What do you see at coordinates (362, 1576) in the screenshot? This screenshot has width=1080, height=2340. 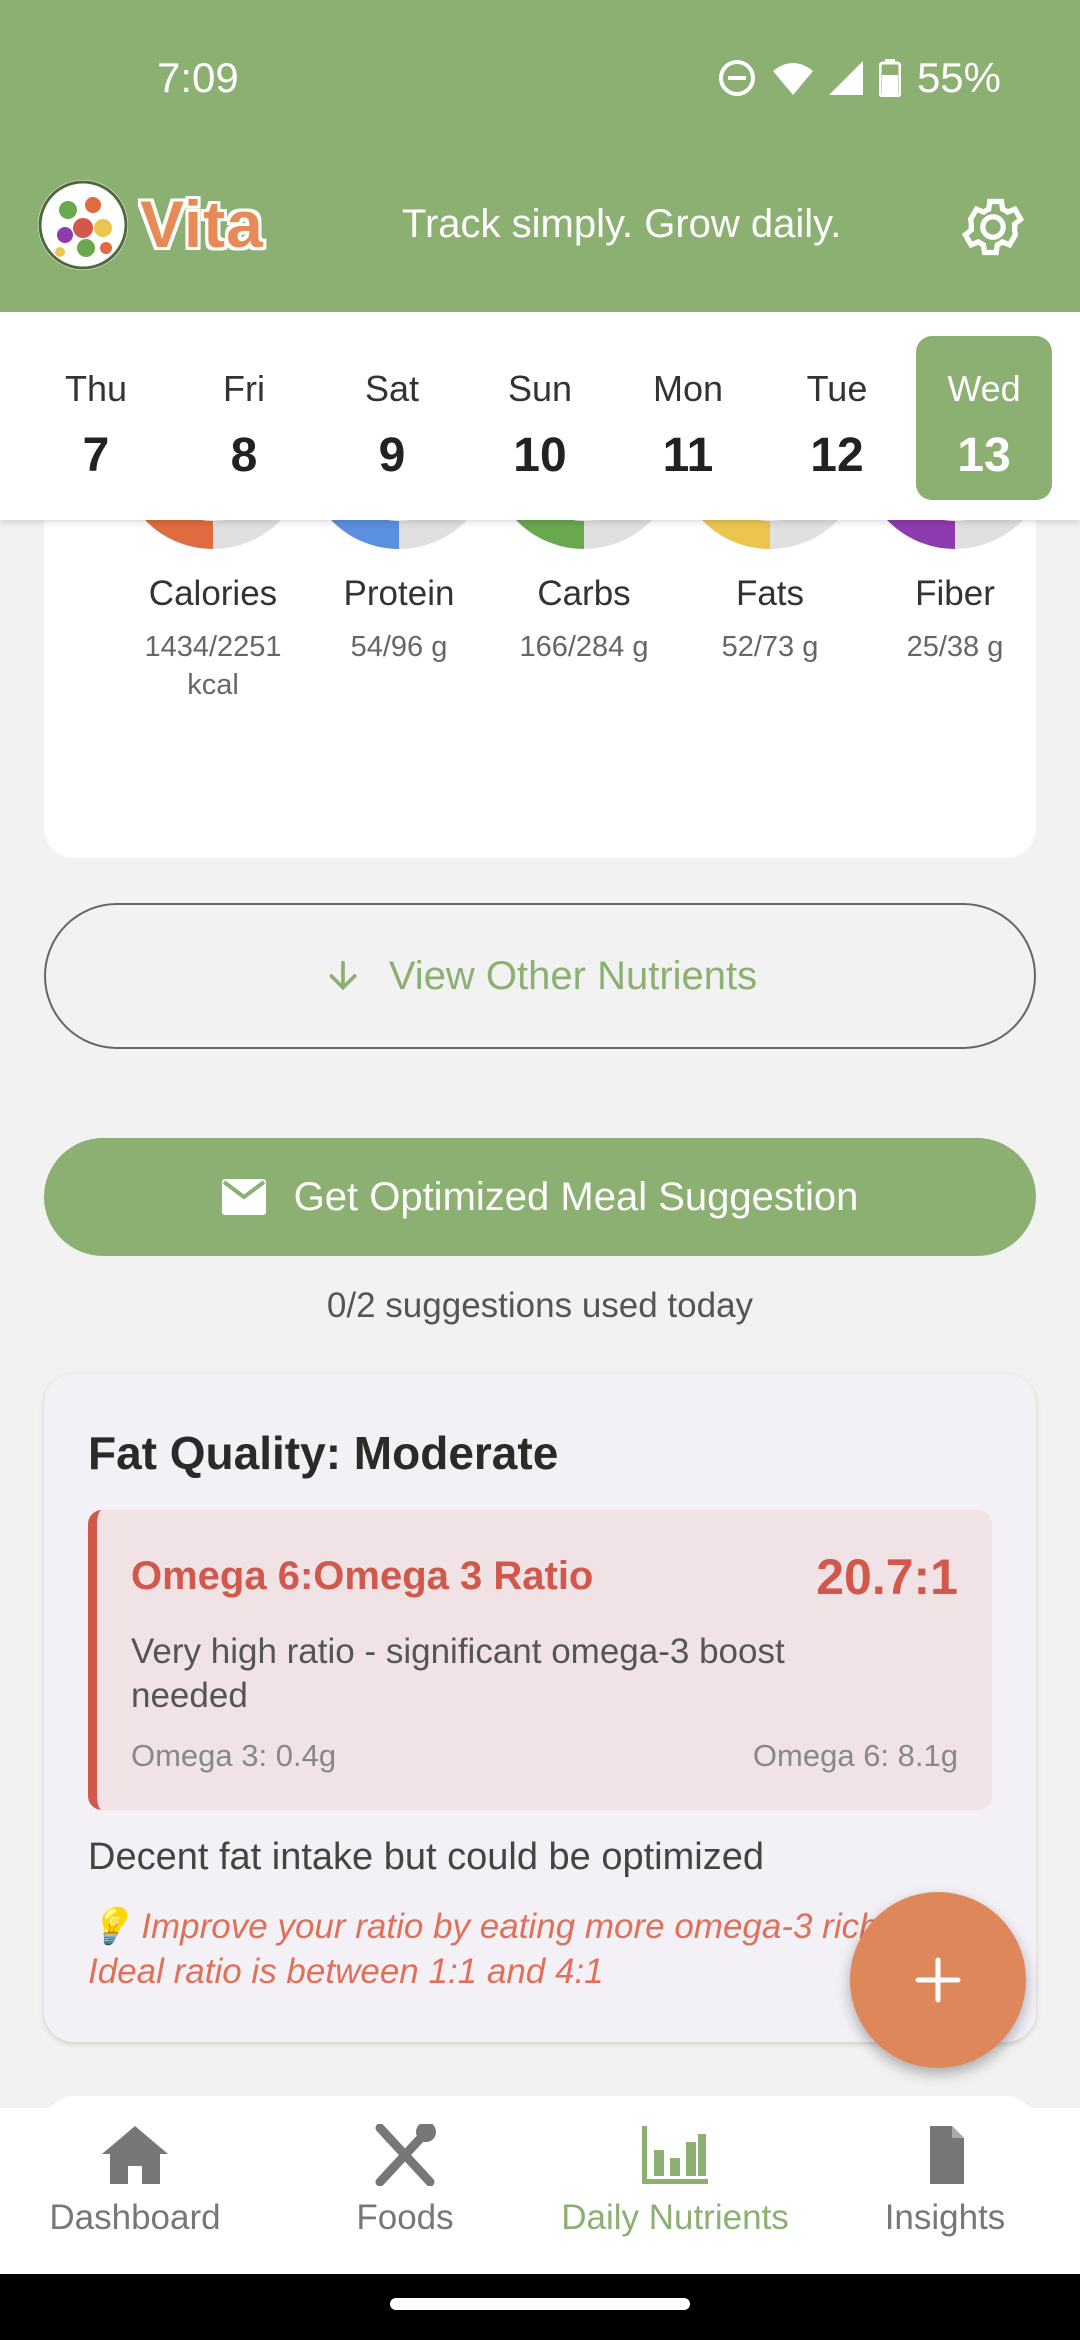 I see `ratio-label: Omega 6:Omega 3 Ratio` at bounding box center [362, 1576].